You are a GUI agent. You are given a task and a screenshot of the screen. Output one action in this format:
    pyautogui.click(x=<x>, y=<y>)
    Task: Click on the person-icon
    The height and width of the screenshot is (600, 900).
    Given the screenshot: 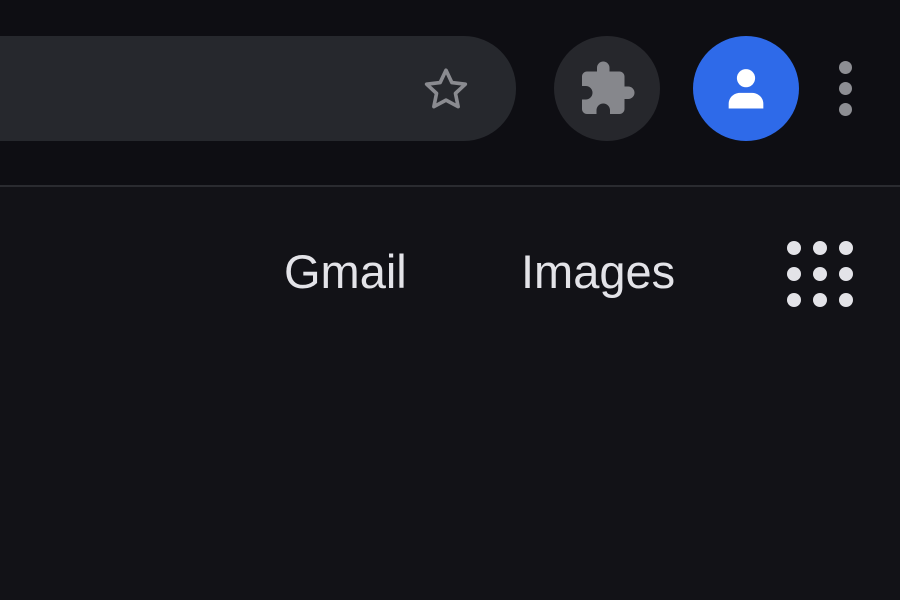 What is the action you would take?
    pyautogui.click(x=746, y=88)
    